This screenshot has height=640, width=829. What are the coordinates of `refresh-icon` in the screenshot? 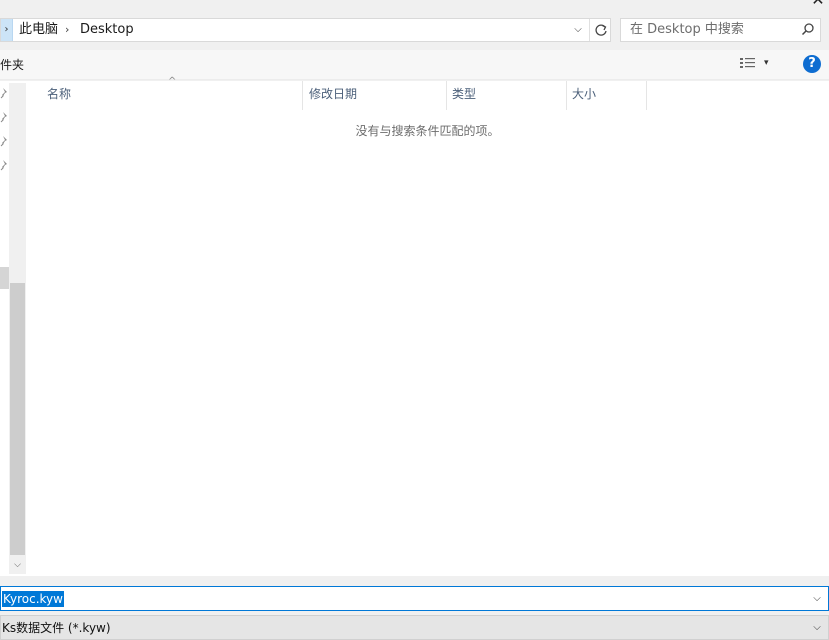 It's located at (601, 30).